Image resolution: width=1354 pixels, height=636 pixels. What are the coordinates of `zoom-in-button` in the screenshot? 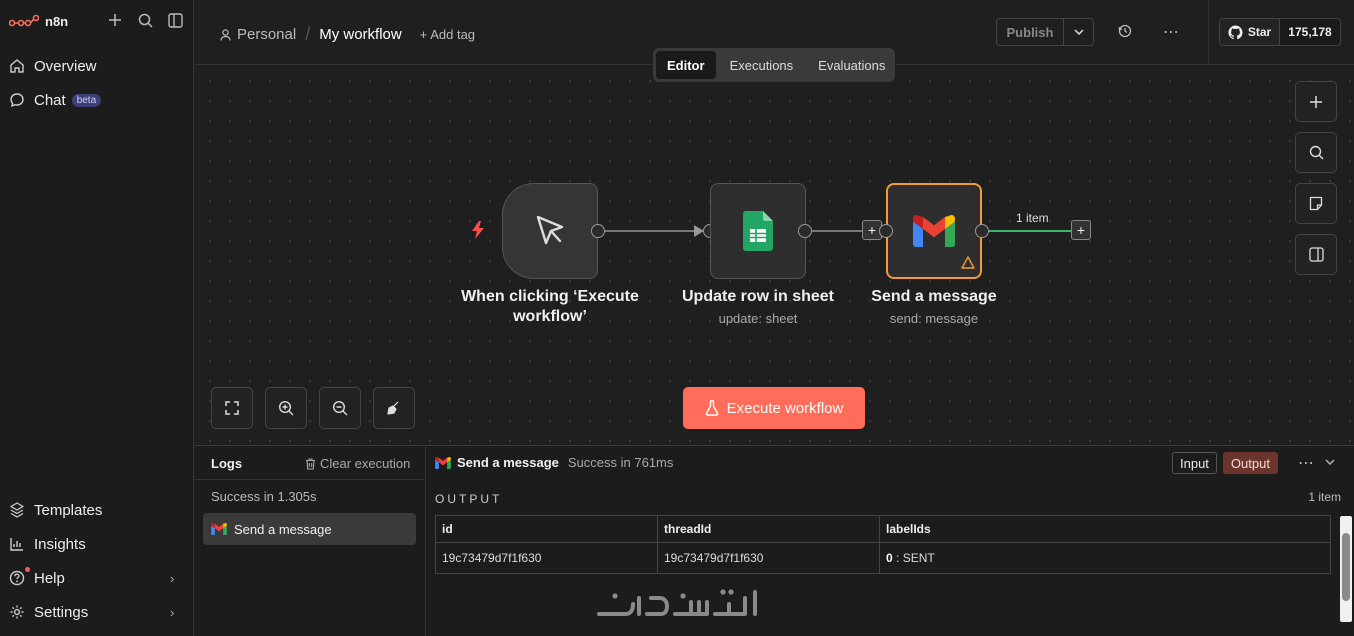 It's located at (286, 408).